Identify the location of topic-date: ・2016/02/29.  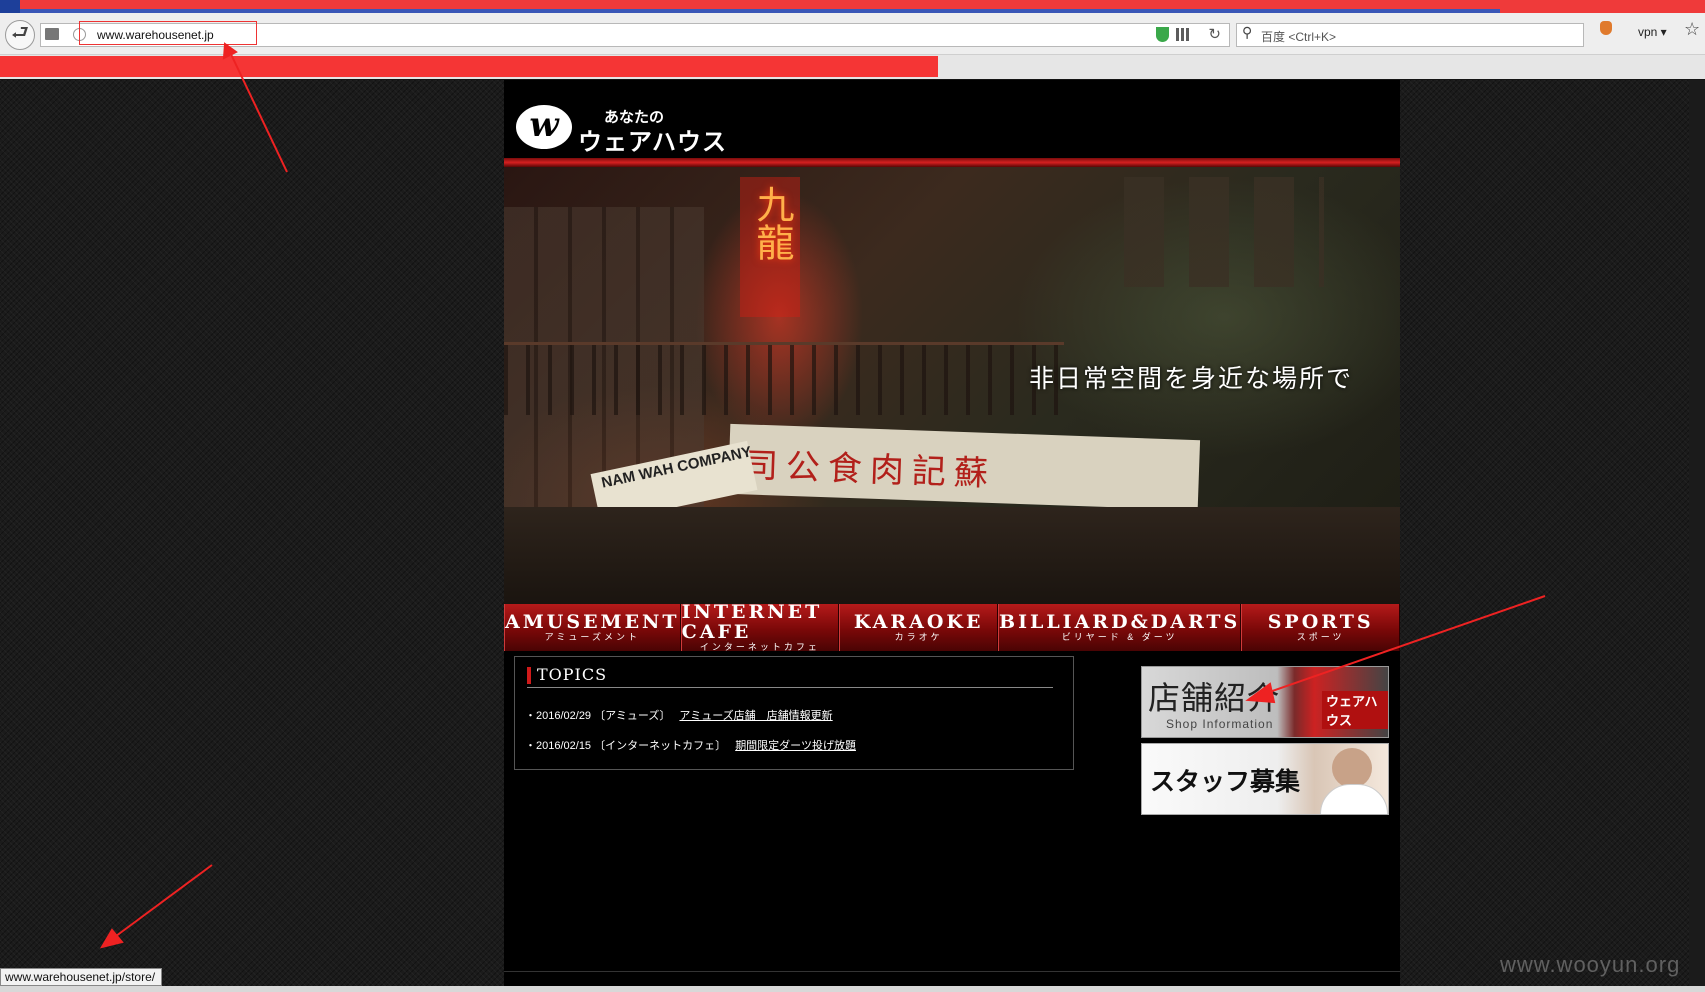
(558, 716).